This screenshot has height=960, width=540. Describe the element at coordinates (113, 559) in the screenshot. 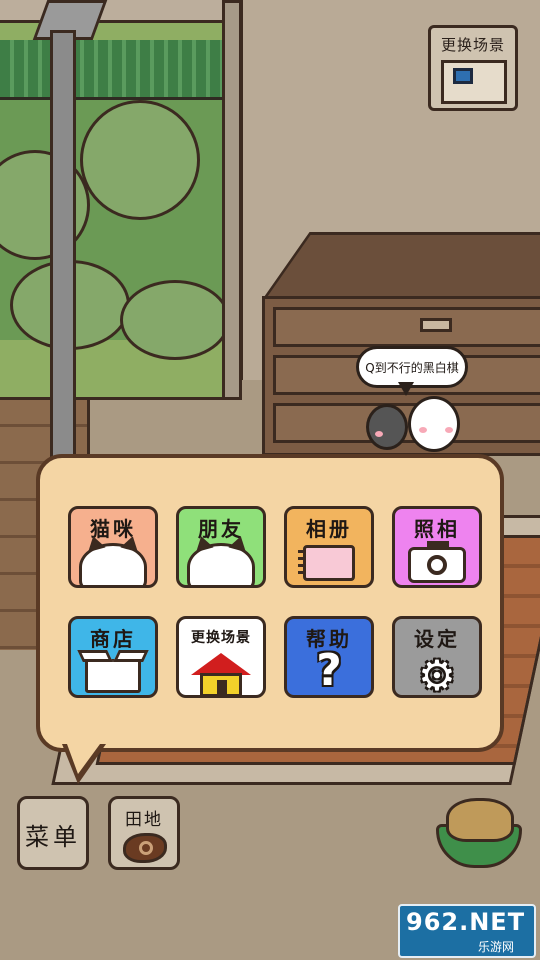

I see `cat-face-icon` at that location.